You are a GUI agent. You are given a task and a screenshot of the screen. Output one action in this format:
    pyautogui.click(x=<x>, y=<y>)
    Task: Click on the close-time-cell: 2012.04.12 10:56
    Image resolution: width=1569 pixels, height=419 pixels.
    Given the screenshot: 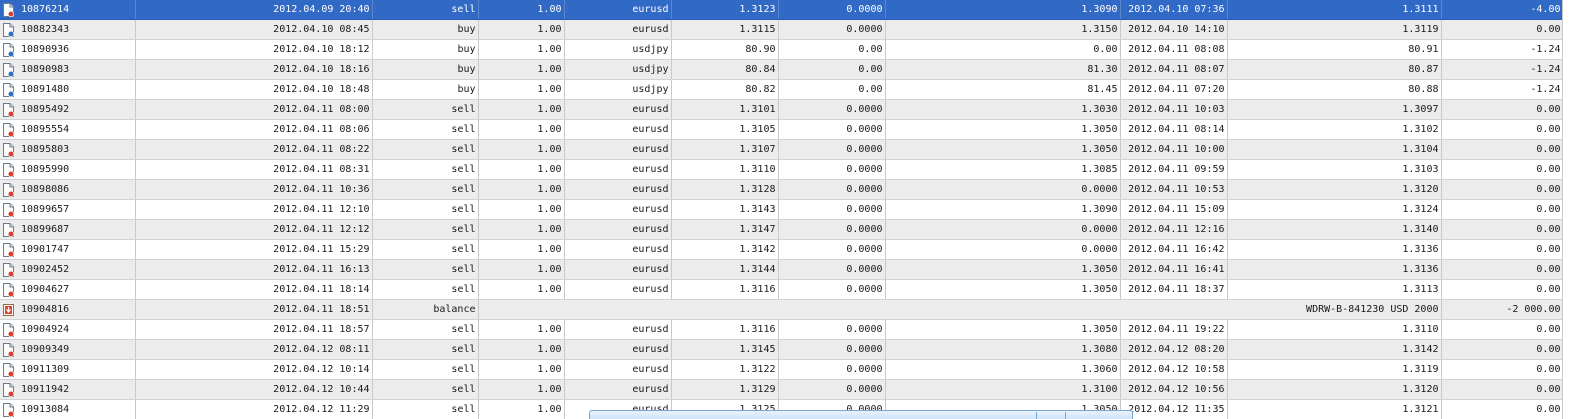 What is the action you would take?
    pyautogui.click(x=1174, y=389)
    